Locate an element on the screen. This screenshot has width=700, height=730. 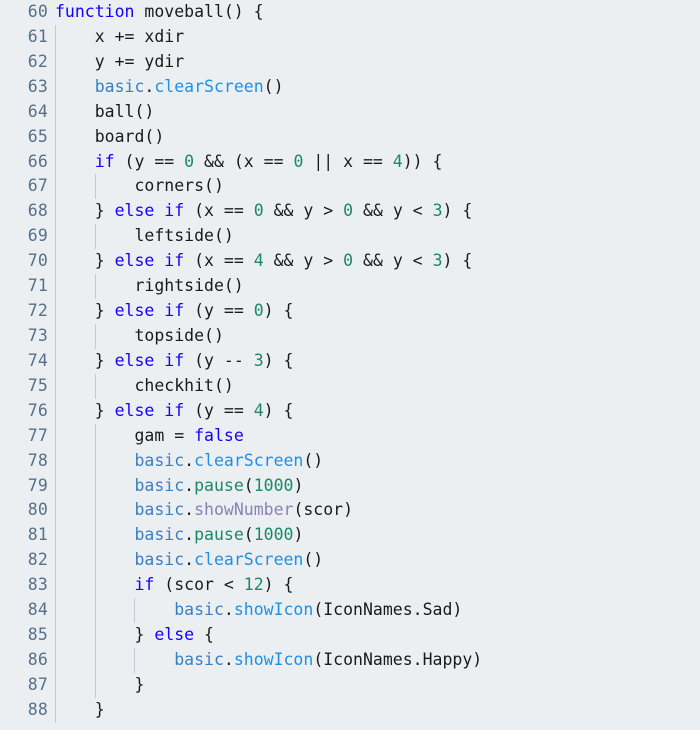
line-number: 80 is located at coordinates (37, 510).